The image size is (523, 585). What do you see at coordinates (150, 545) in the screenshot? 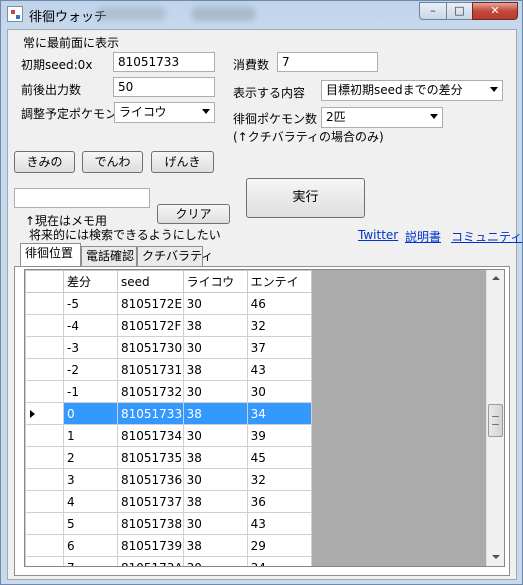
I see `table-cell: 81051739` at bounding box center [150, 545].